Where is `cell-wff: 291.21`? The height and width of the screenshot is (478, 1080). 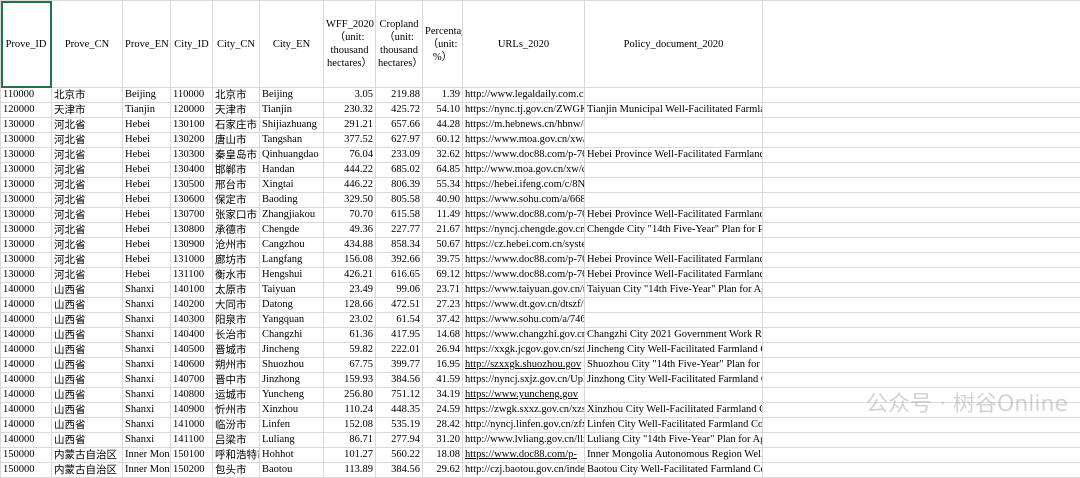 cell-wff: 291.21 is located at coordinates (350, 125).